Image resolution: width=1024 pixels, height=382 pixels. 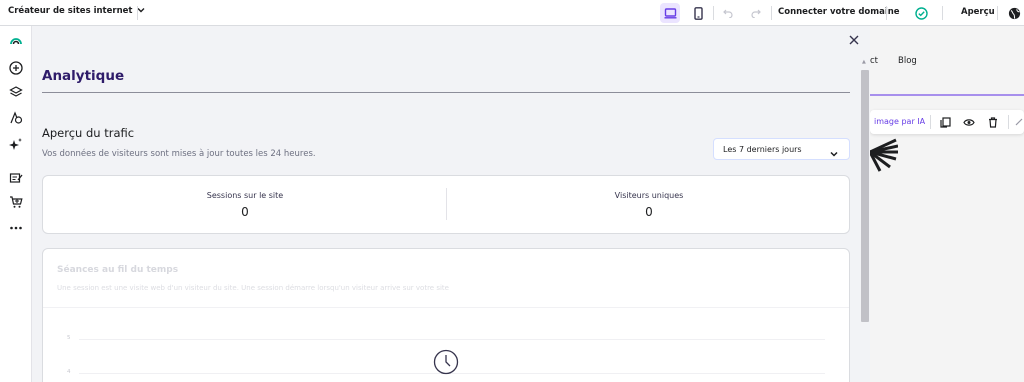 I want to click on publish-status, so click(x=921, y=13).